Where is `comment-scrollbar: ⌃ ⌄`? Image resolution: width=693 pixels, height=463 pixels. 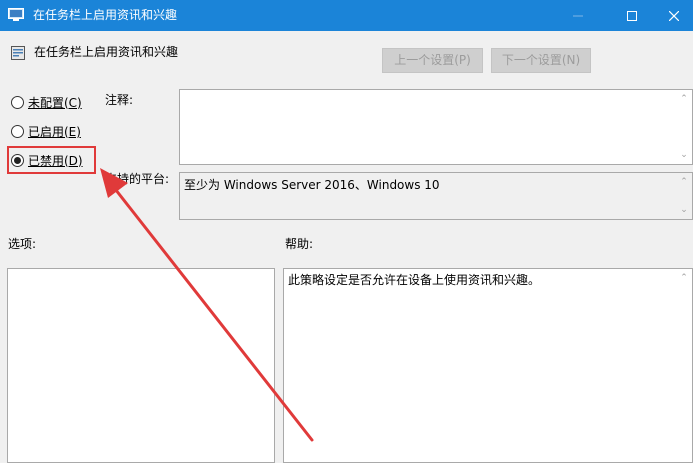
comment-scrollbar: ⌃ ⌄ is located at coordinates (684, 127).